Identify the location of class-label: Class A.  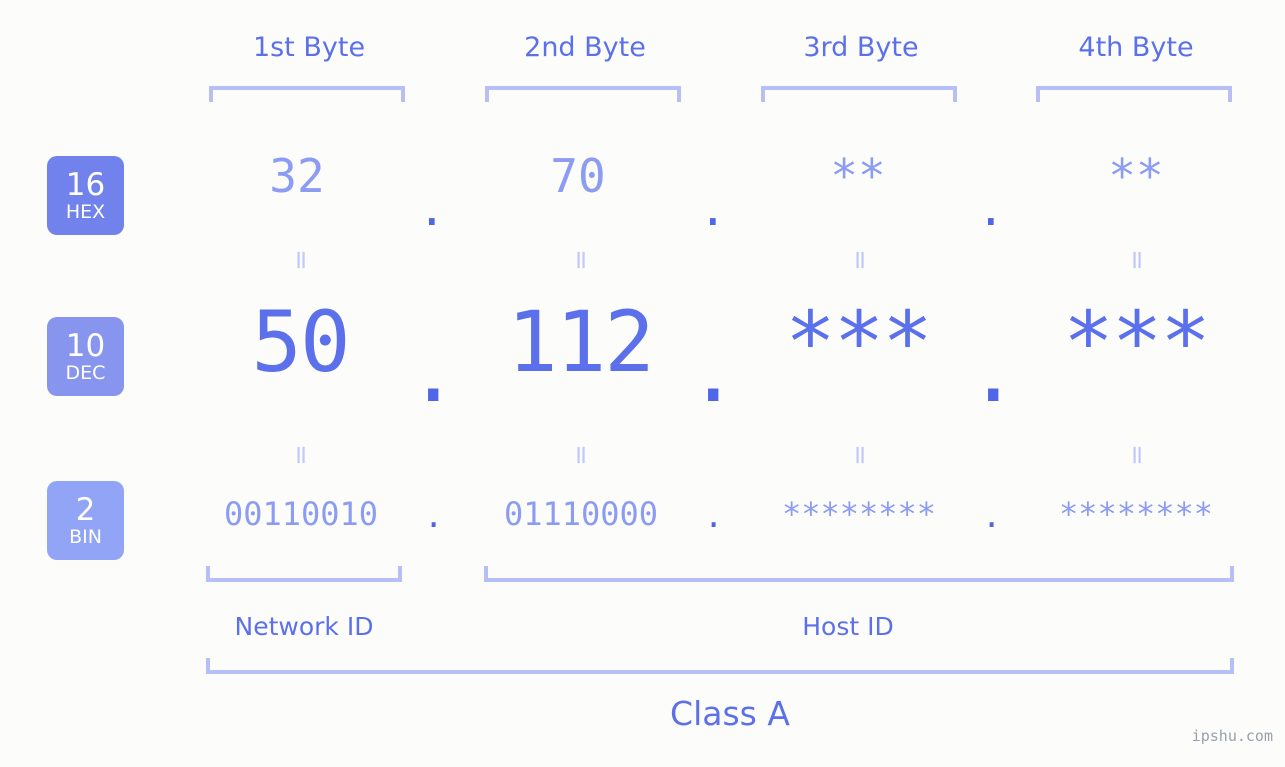
(730, 713).